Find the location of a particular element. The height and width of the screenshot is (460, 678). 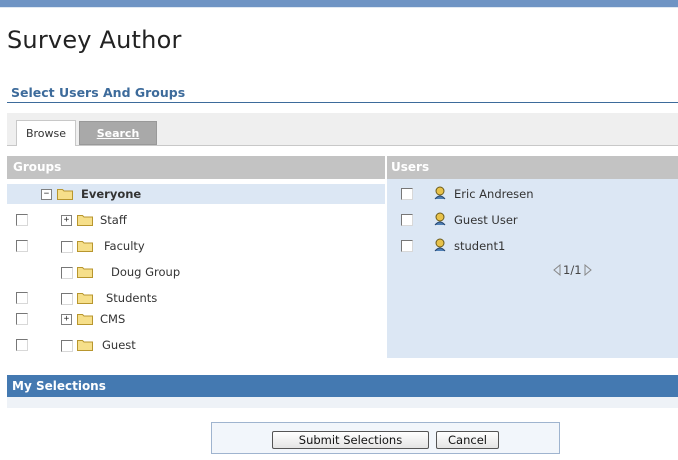

tab-search: Search is located at coordinates (118, 133).